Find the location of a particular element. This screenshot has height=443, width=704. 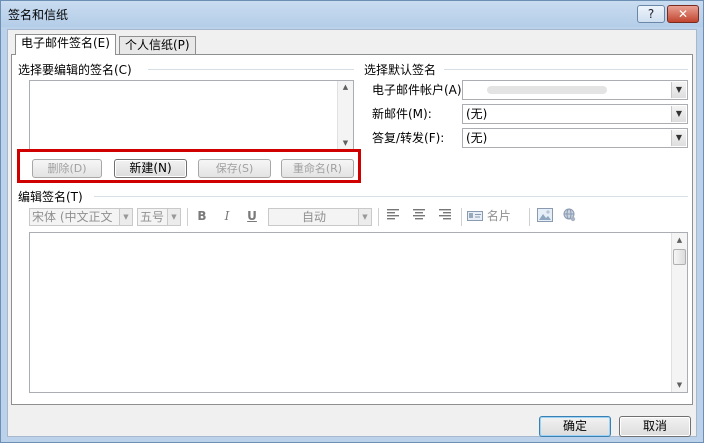

new-messages-value: (无) is located at coordinates (477, 114).